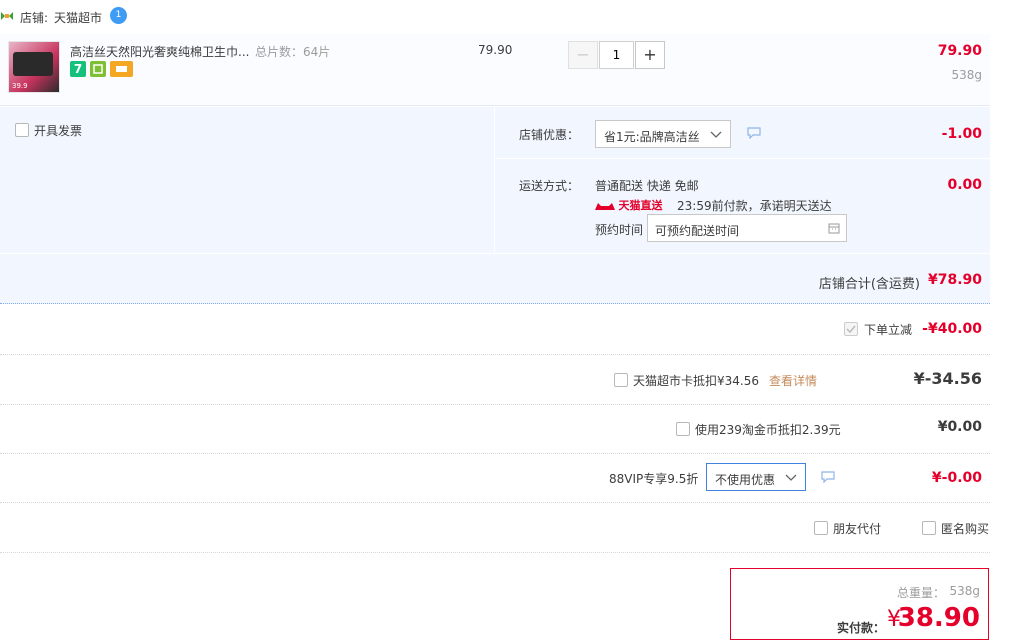 The width and height of the screenshot is (1012, 640). What do you see at coordinates (500, 17) in the screenshot?
I see `shop-header: 店铺: 天猫超市 1` at bounding box center [500, 17].